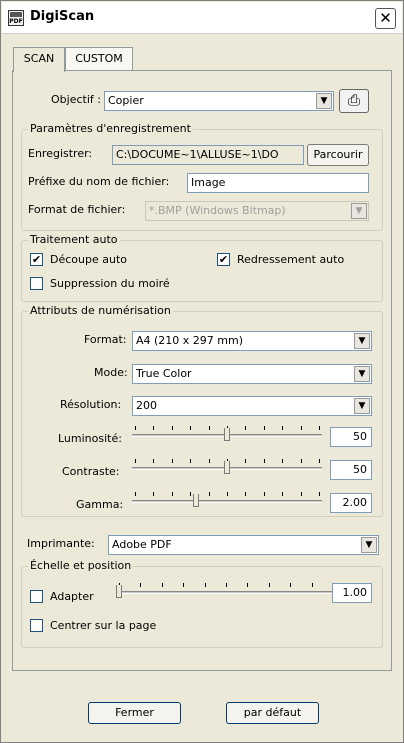 The width and height of the screenshot is (404, 743). What do you see at coordinates (252, 341) in the screenshot?
I see `format-select: A4 (210 x 297 mm) ▼` at bounding box center [252, 341].